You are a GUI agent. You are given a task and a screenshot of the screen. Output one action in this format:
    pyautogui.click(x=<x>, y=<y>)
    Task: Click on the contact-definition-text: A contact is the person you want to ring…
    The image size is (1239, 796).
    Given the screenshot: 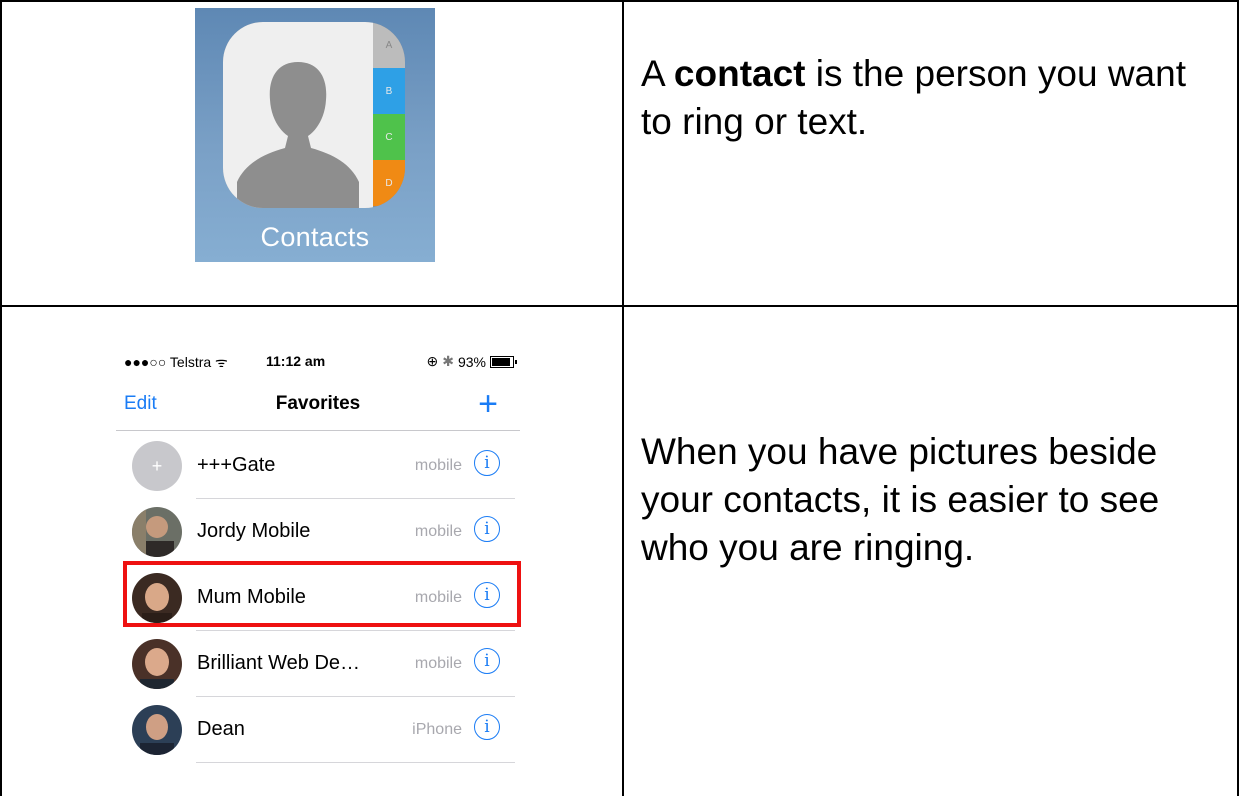 What is the action you would take?
    pyautogui.click(x=921, y=98)
    